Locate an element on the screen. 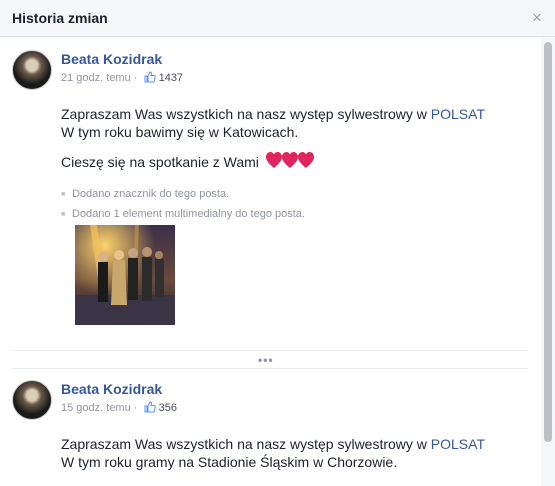 The image size is (555, 486). photo-content is located at coordinates (125, 275).